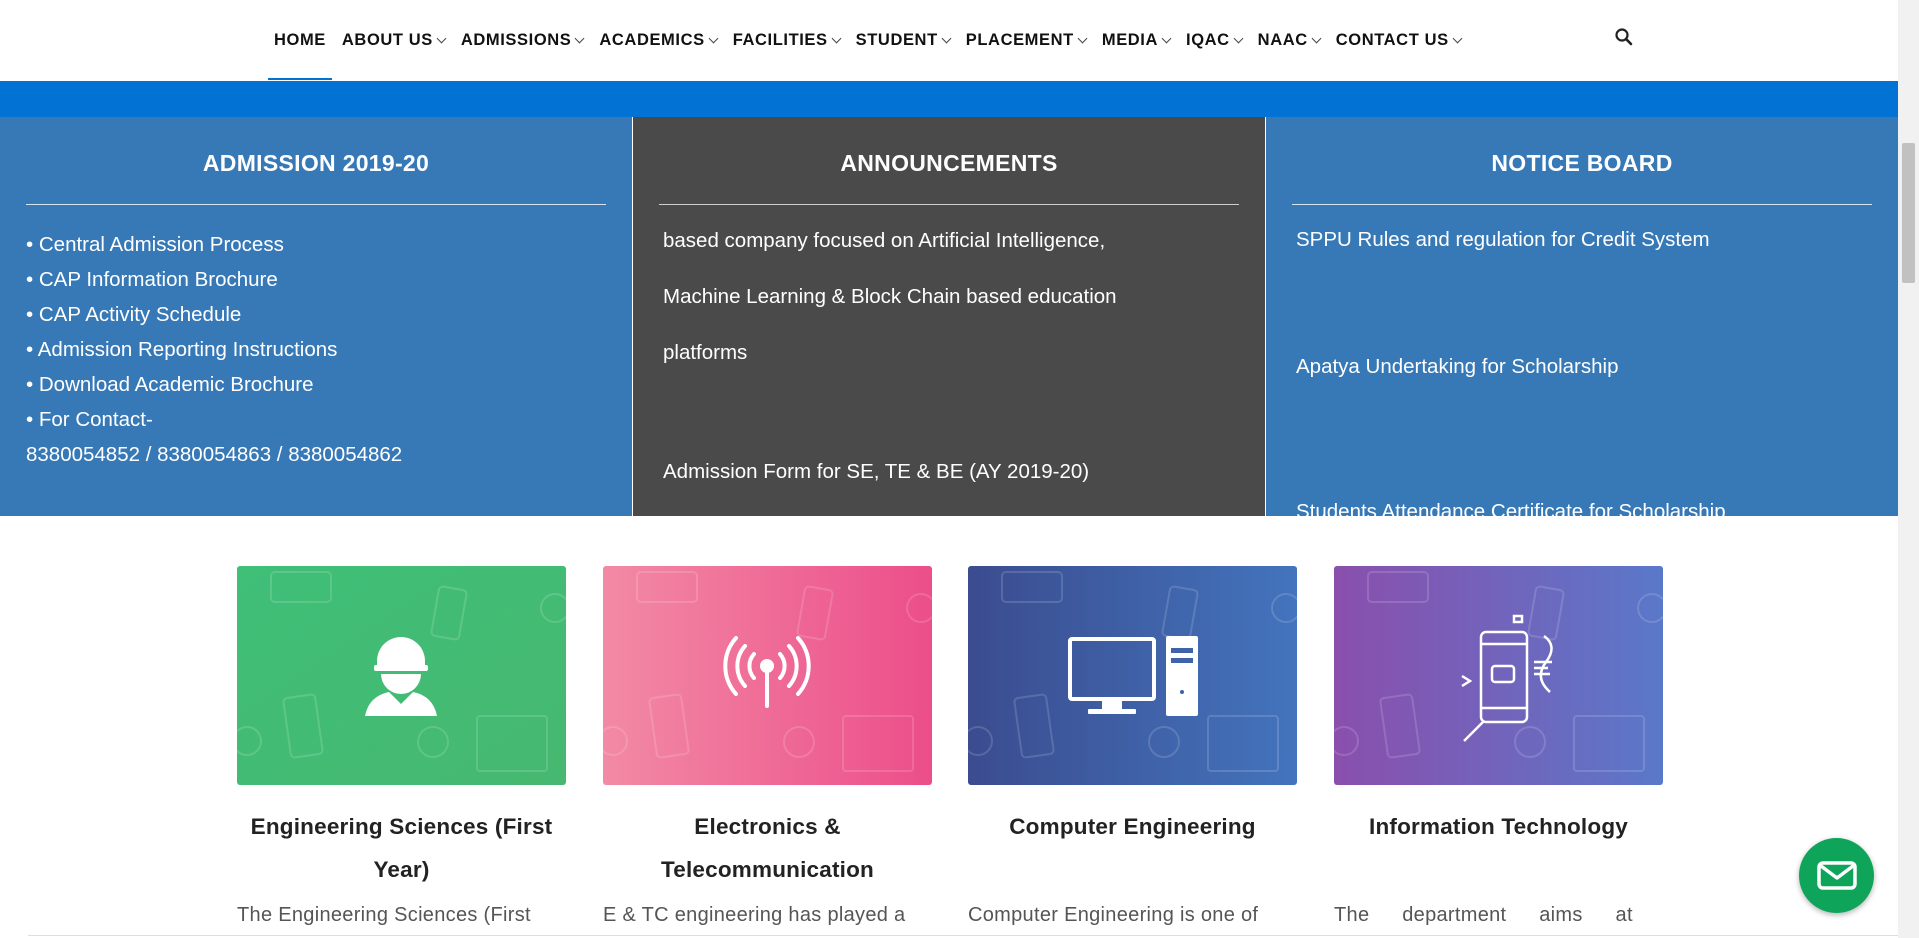  I want to click on nav-item-label: STUDENT, so click(896, 39).